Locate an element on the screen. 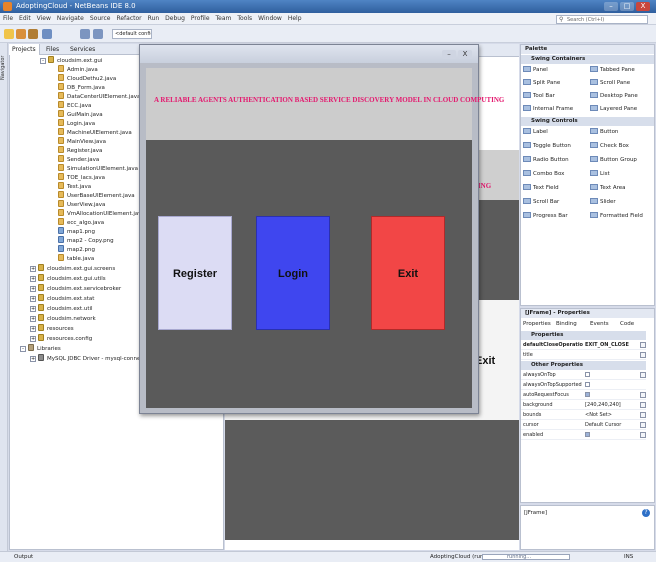 This screenshot has height=562, width=656. property-row: cursor Default Cursor is located at coordinates (583, 425).